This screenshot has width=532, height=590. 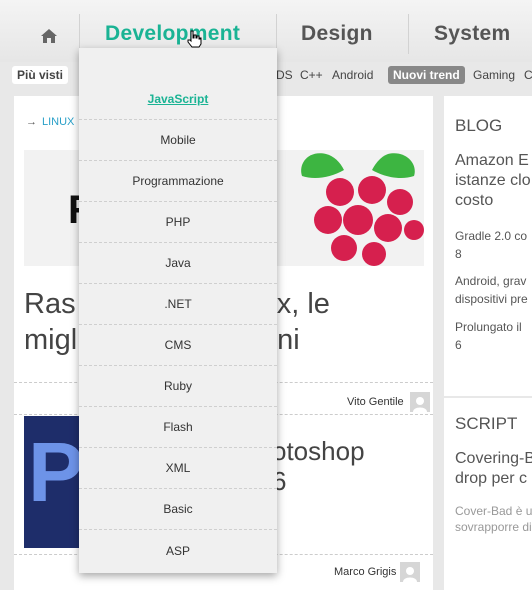 What do you see at coordinates (40, 75) in the screenshot?
I see `most-viewed-label: Più visti` at bounding box center [40, 75].